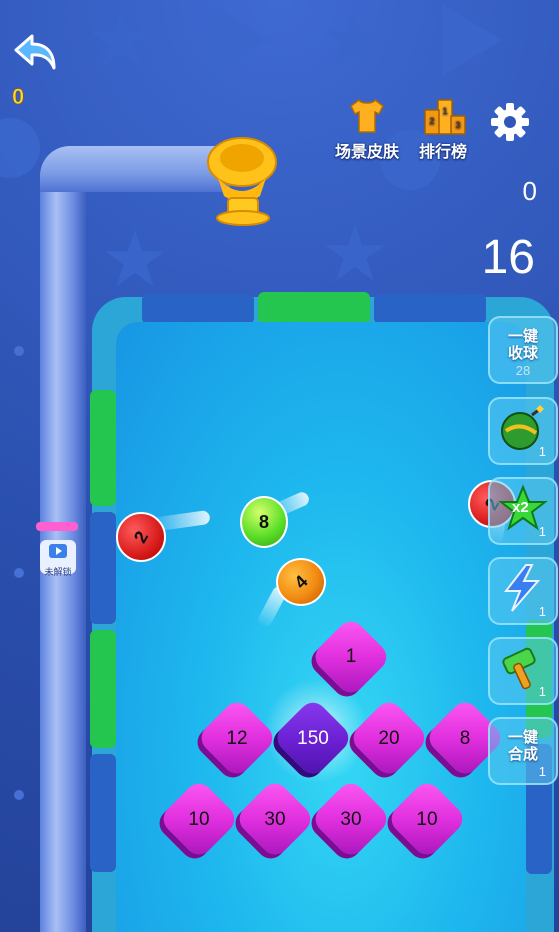 This screenshot has width=559, height=932. What do you see at coordinates (237, 738) in the screenshot?
I see `number-block-value: 12` at bounding box center [237, 738].